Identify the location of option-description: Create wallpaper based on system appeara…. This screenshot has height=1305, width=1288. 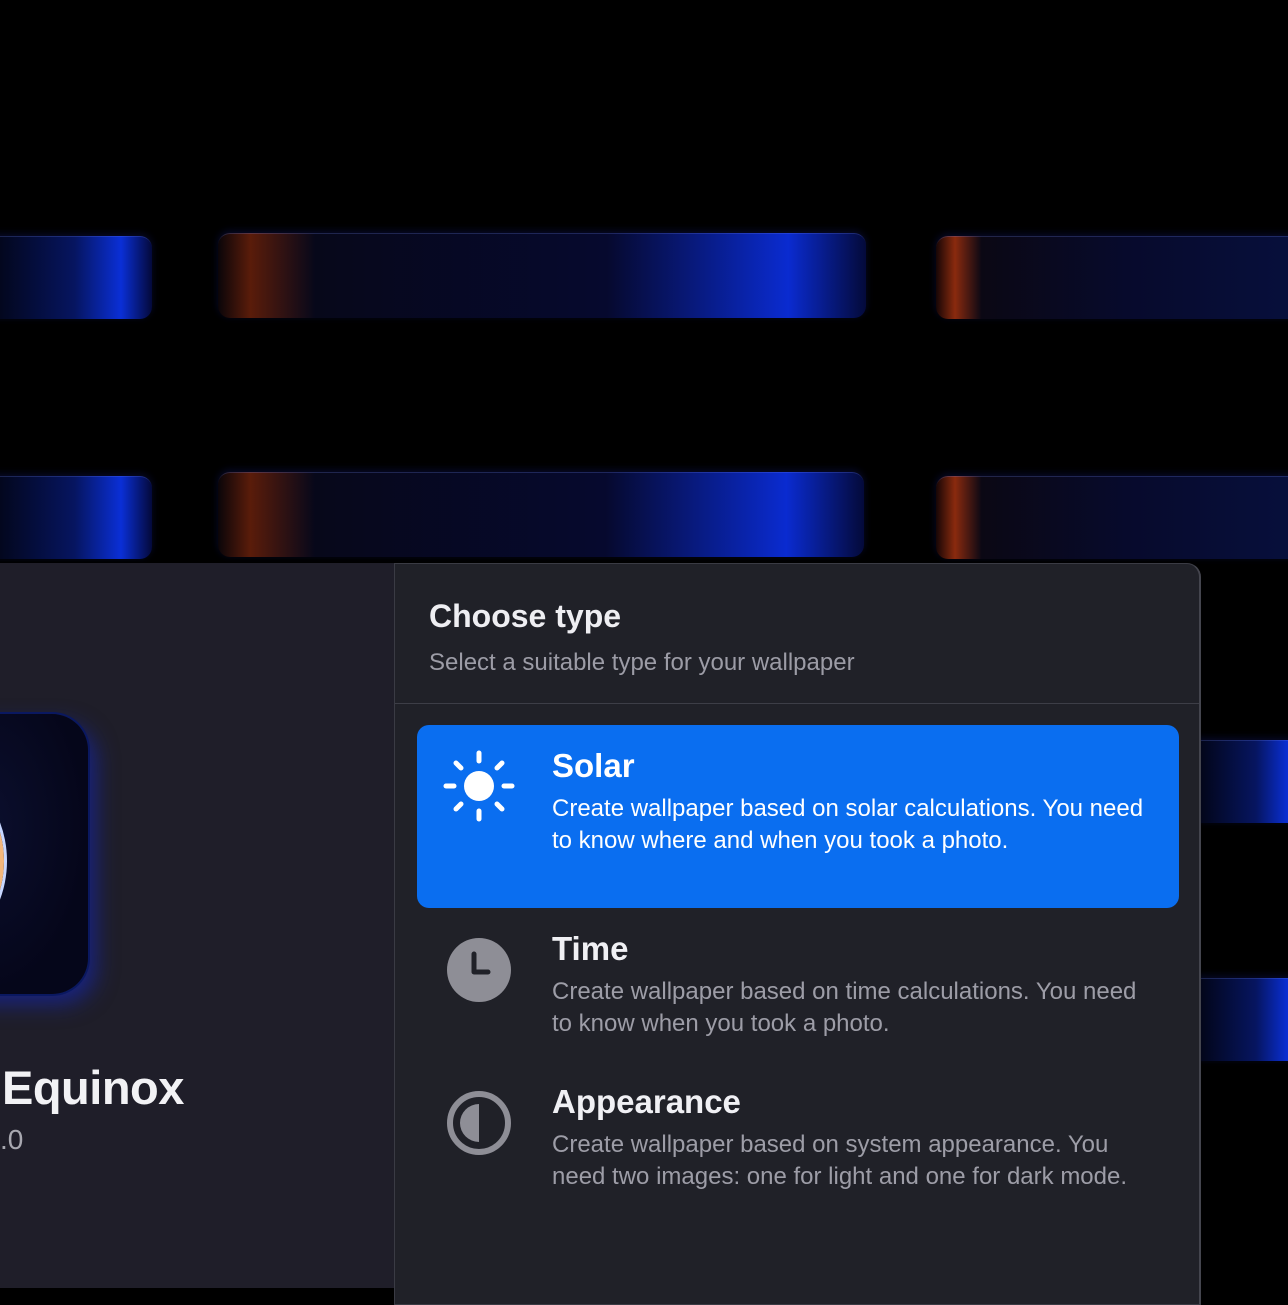
(840, 1160).